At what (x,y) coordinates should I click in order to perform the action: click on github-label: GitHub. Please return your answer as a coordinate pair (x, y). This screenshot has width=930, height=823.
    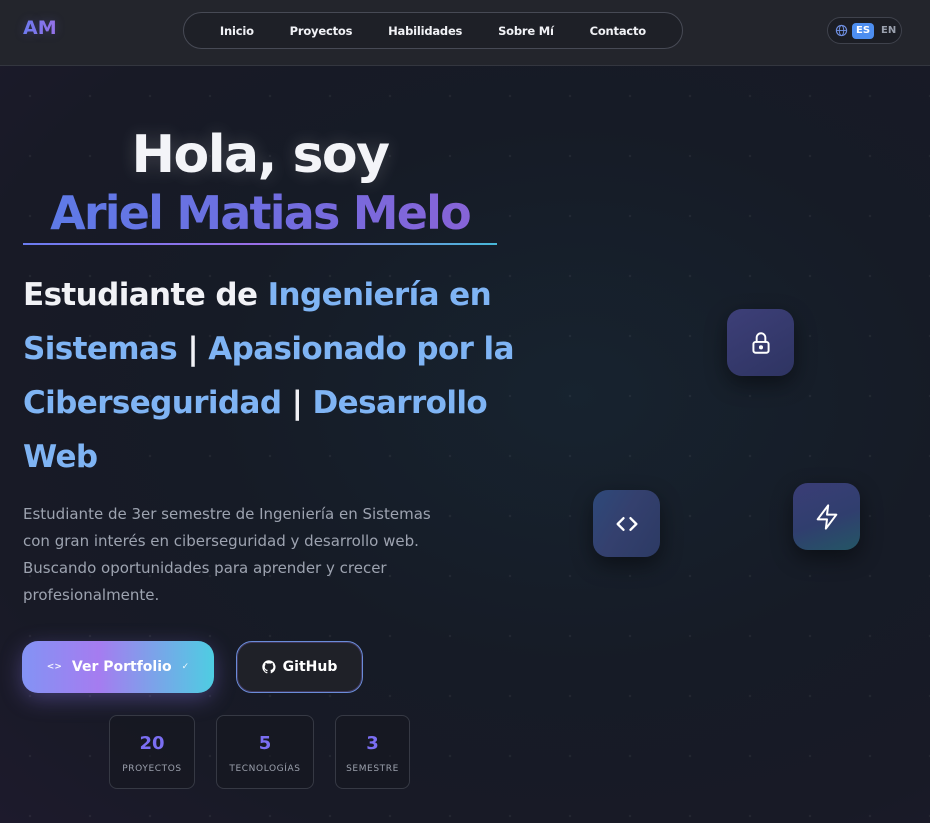
    Looking at the image, I should click on (310, 667).